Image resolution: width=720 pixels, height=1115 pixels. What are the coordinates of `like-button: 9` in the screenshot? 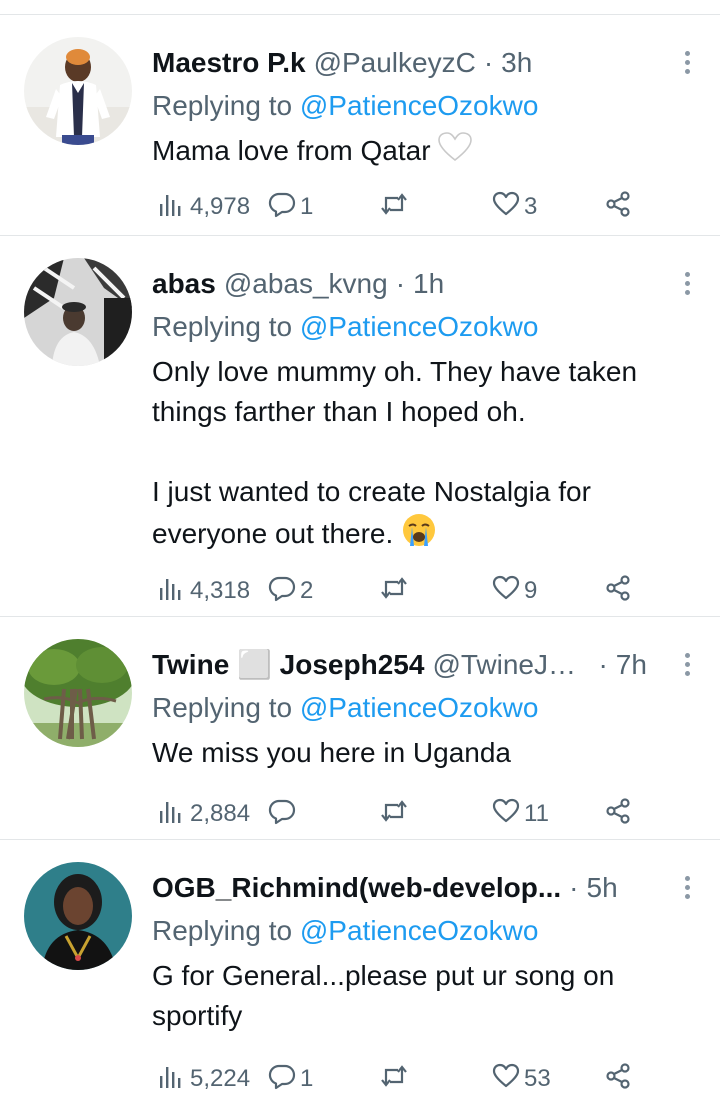 It's located at (514, 591).